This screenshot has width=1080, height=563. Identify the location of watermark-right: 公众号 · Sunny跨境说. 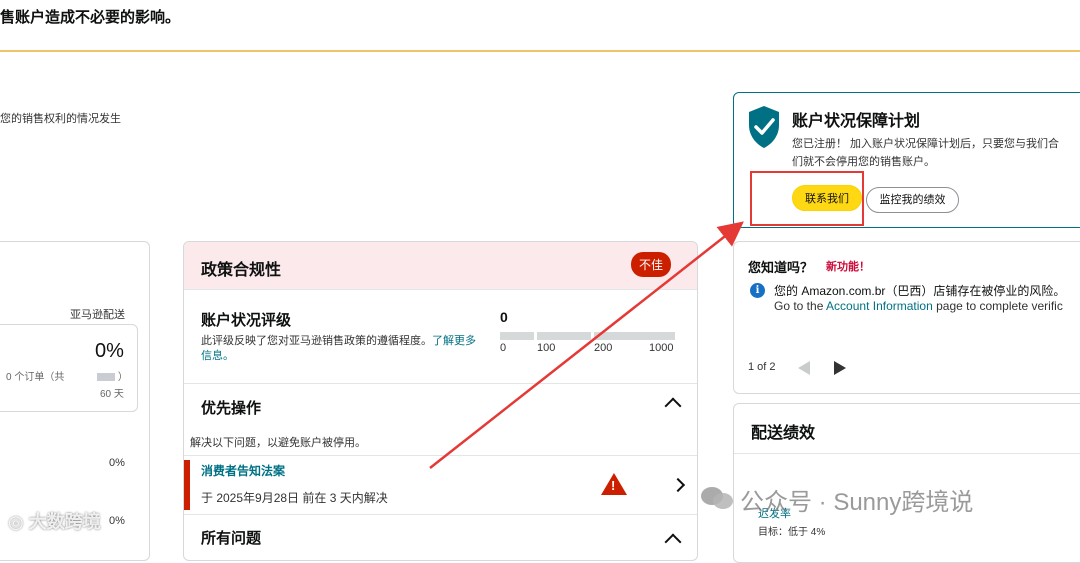
(857, 502).